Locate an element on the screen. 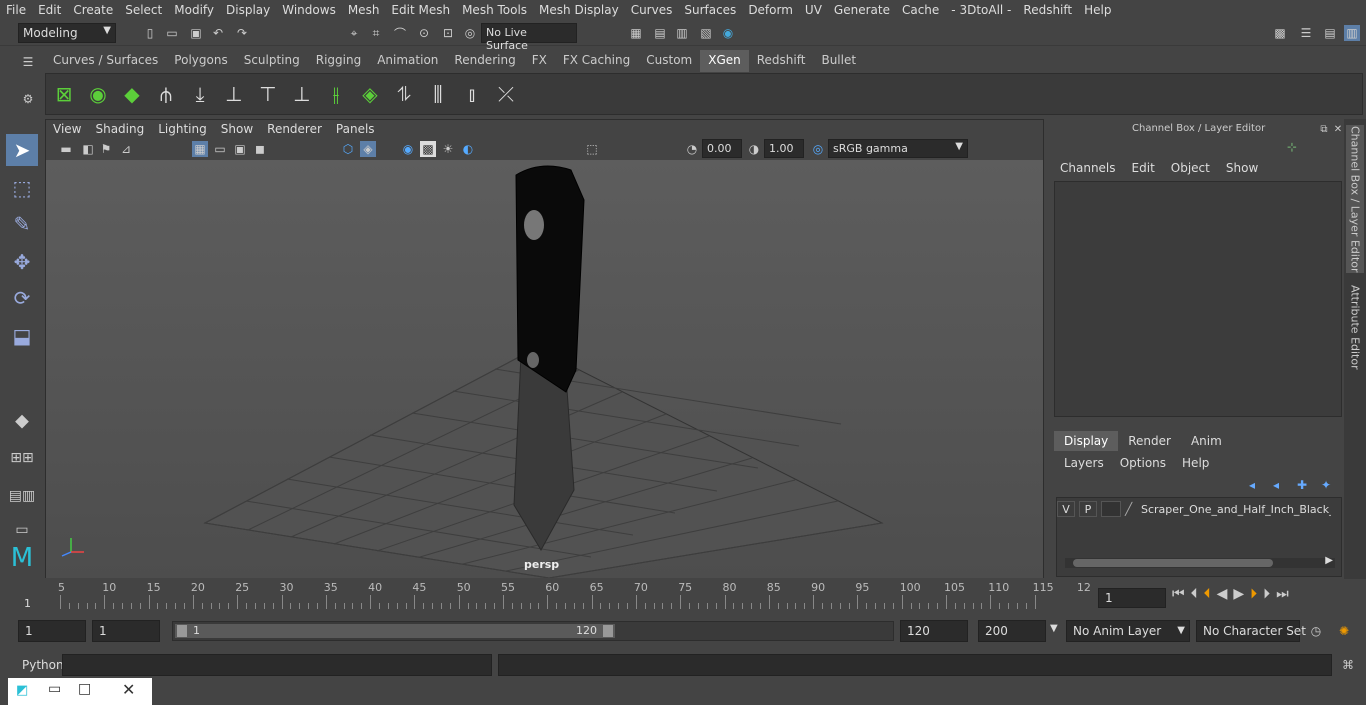 The image size is (1366, 705). snap-grid-icon: ⌗ is located at coordinates (376, 33).